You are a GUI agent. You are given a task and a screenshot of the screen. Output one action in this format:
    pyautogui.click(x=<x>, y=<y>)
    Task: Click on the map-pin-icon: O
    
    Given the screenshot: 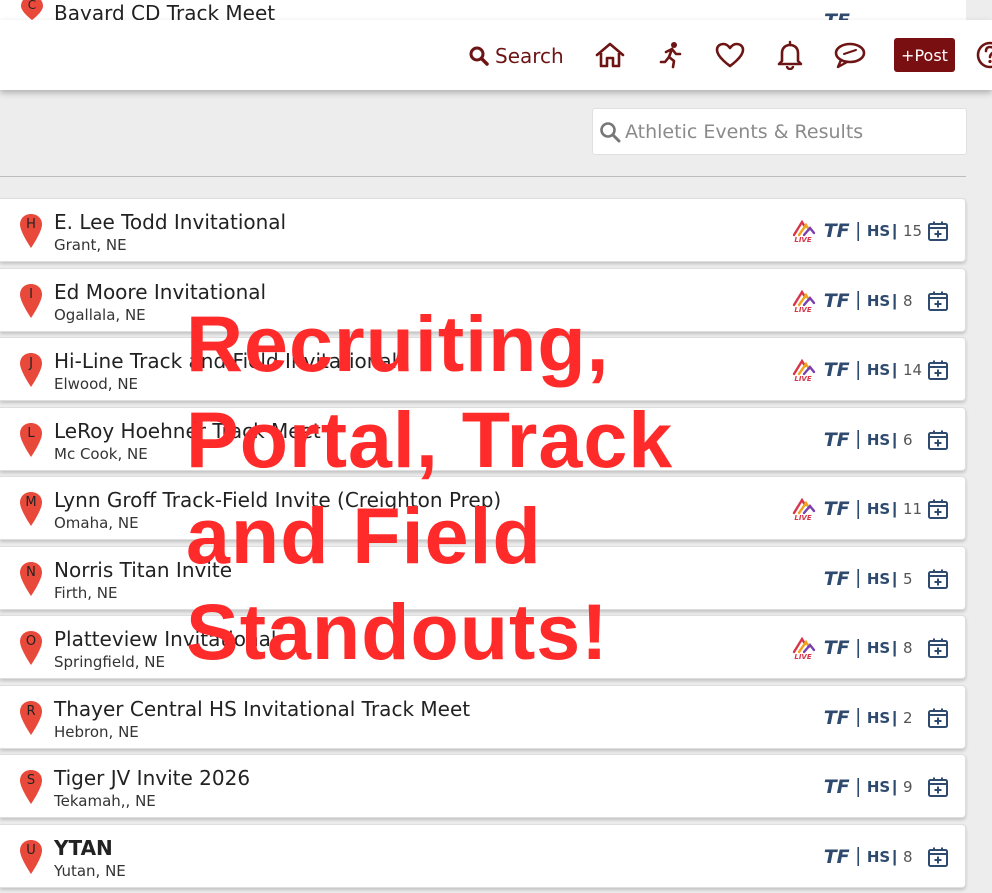 What is the action you would take?
    pyautogui.click(x=31, y=650)
    